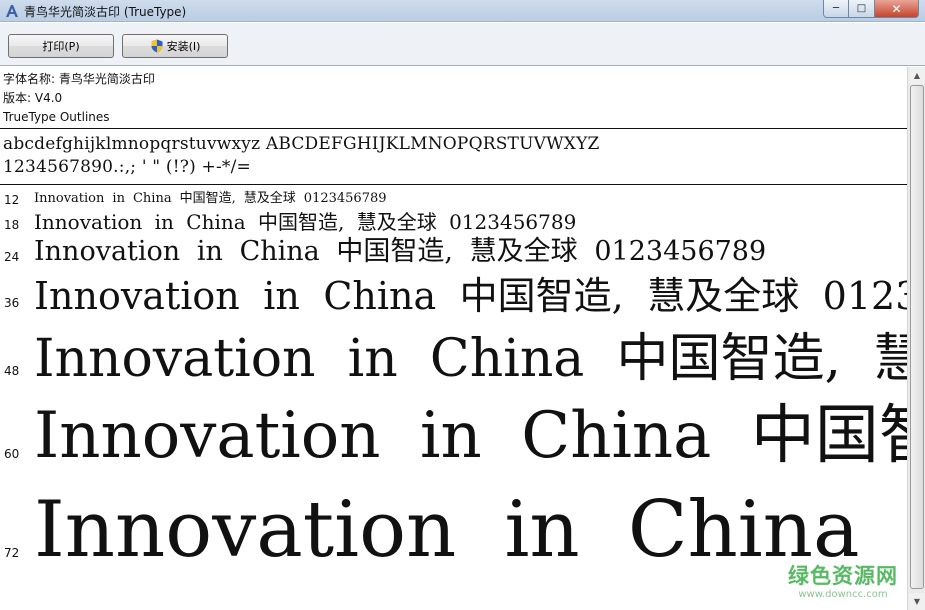 Image resolution: width=925 pixels, height=610 pixels. Describe the element at coordinates (12, 454) in the screenshot. I see `size-label: 60` at that location.